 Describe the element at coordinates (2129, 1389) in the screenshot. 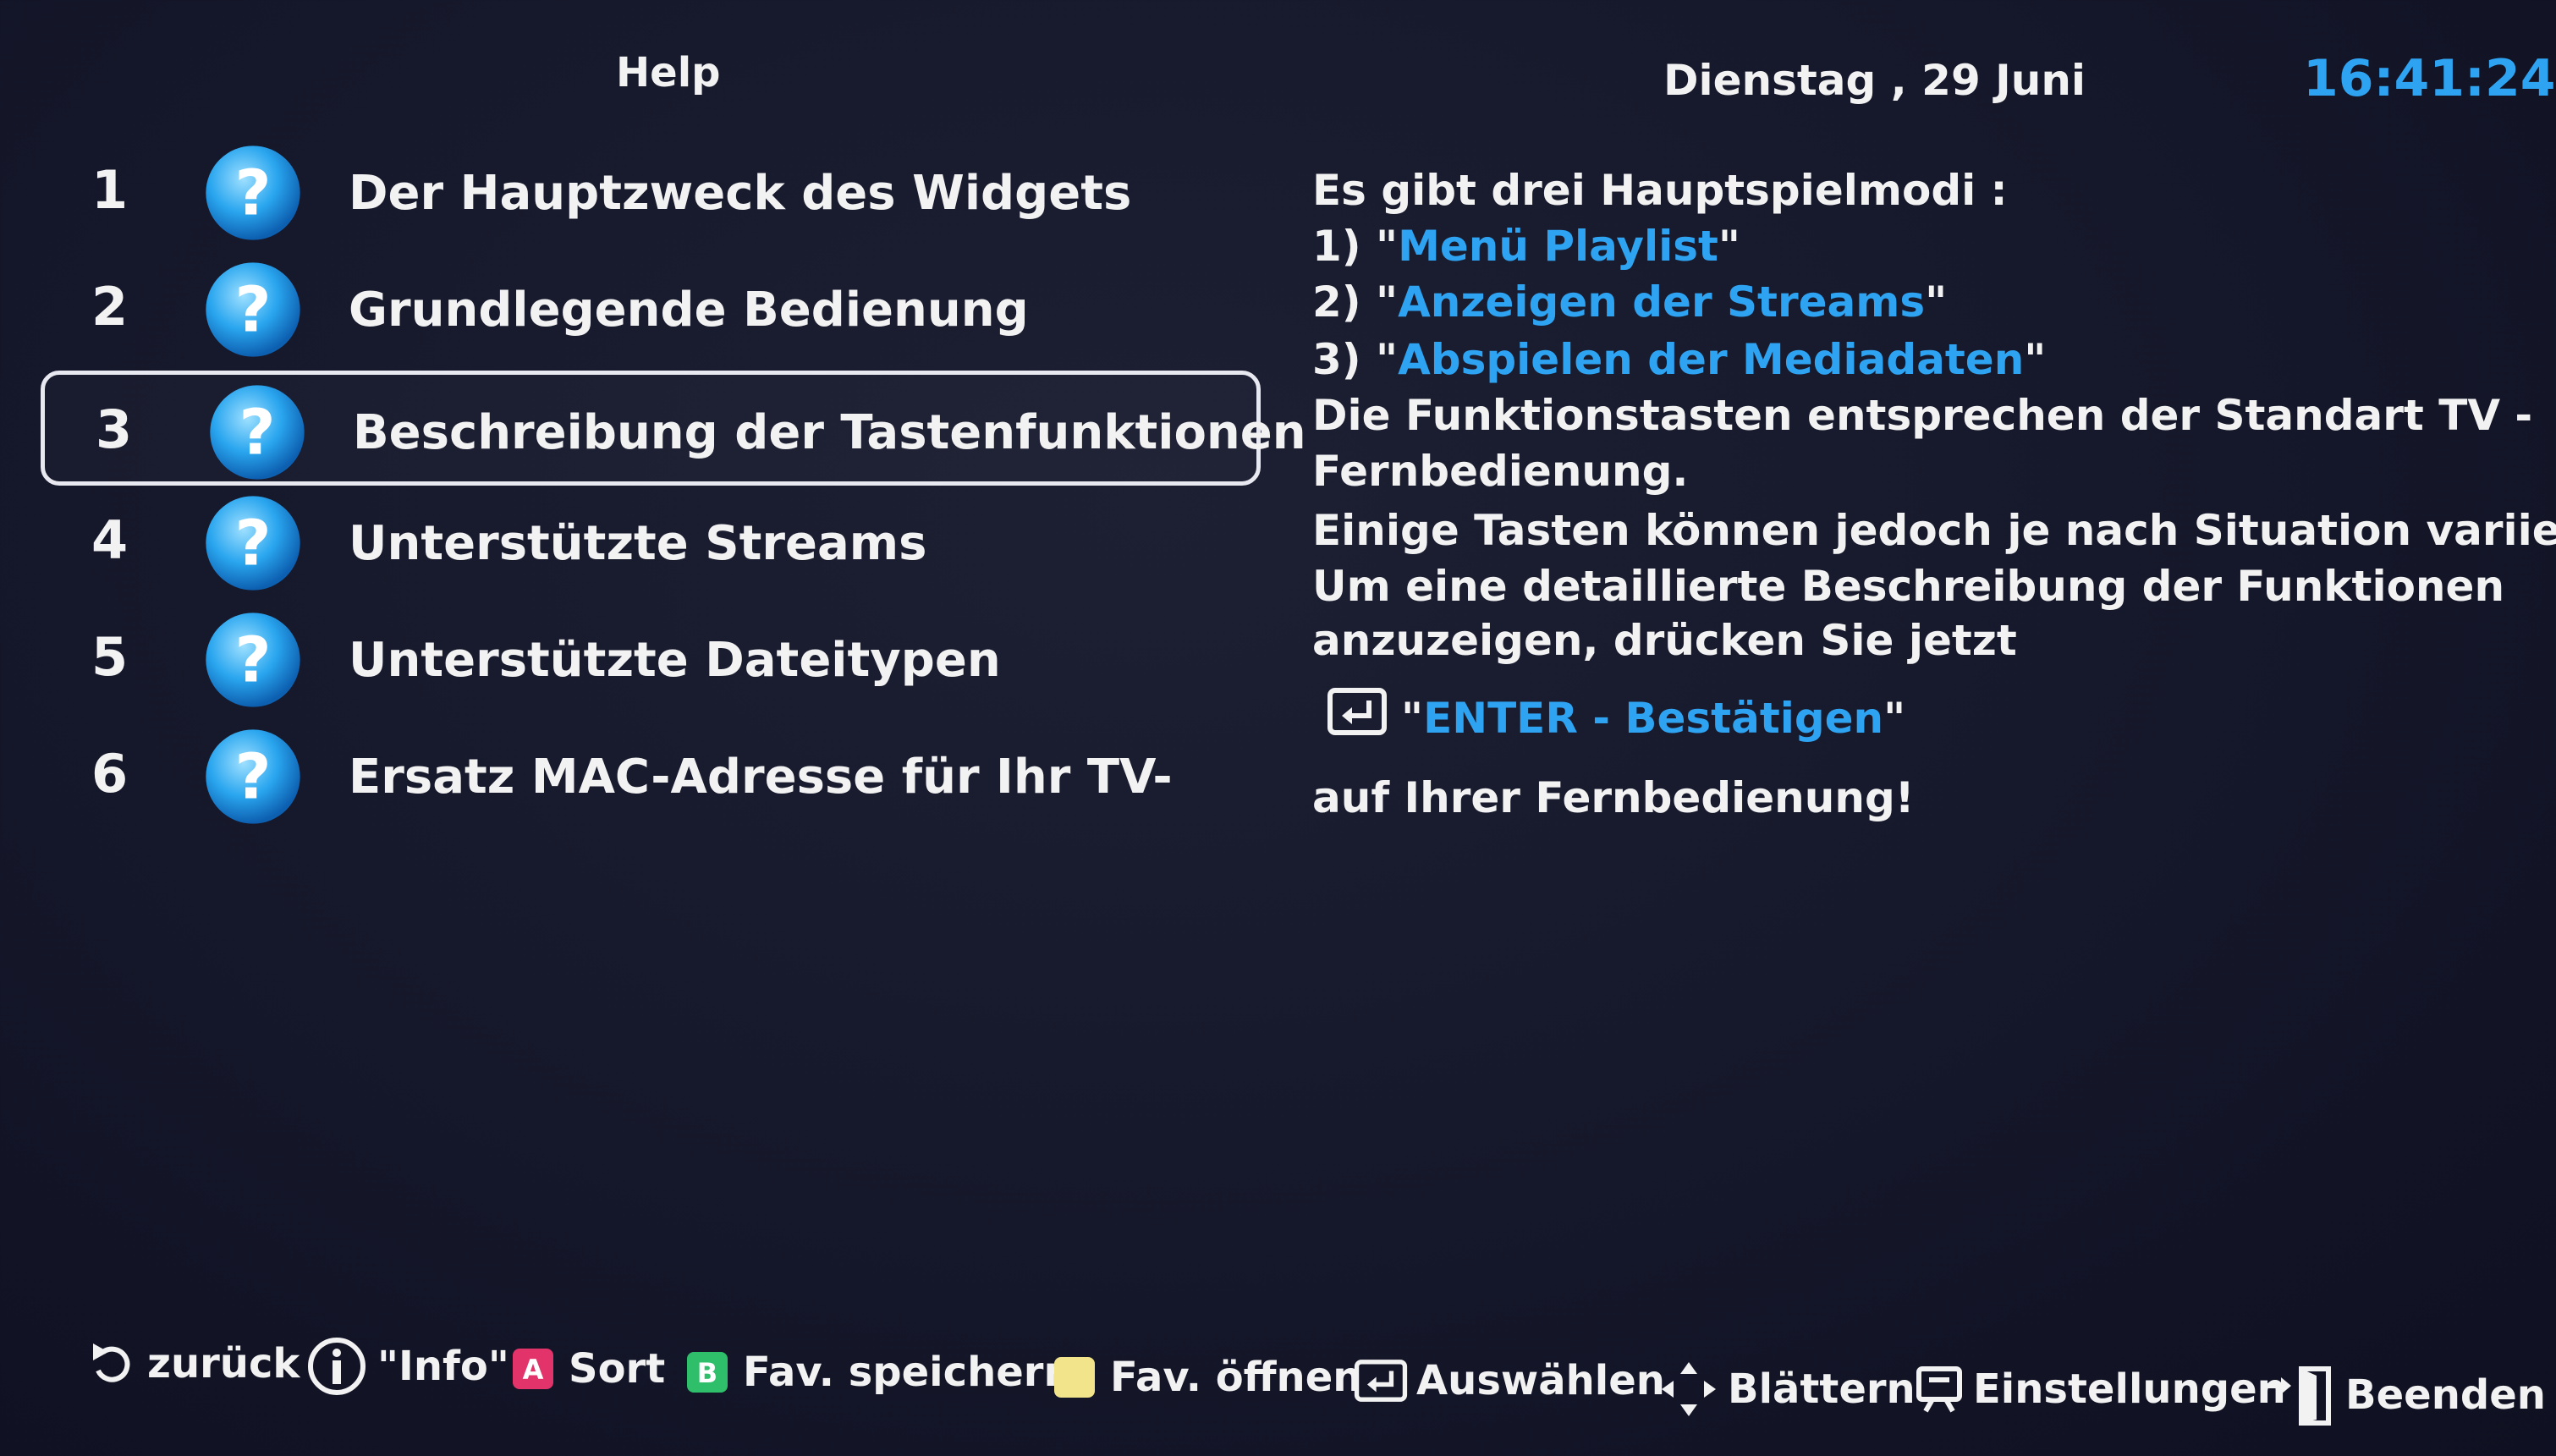

I see `settings-label: Einstellungen` at that location.